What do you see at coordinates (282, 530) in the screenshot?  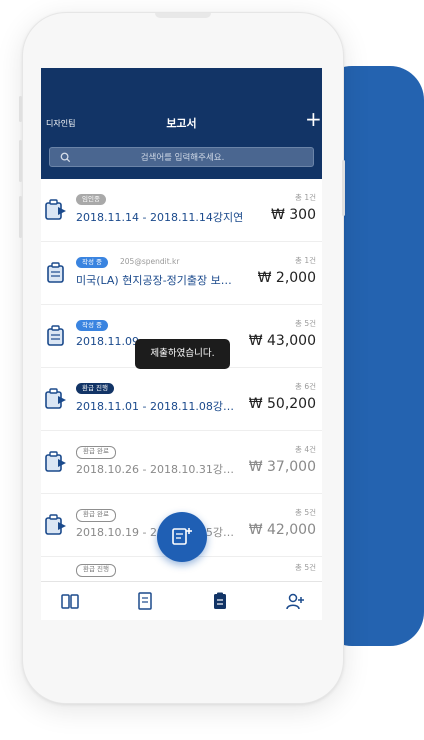 I see `report-amount: ₩ 42,000` at bounding box center [282, 530].